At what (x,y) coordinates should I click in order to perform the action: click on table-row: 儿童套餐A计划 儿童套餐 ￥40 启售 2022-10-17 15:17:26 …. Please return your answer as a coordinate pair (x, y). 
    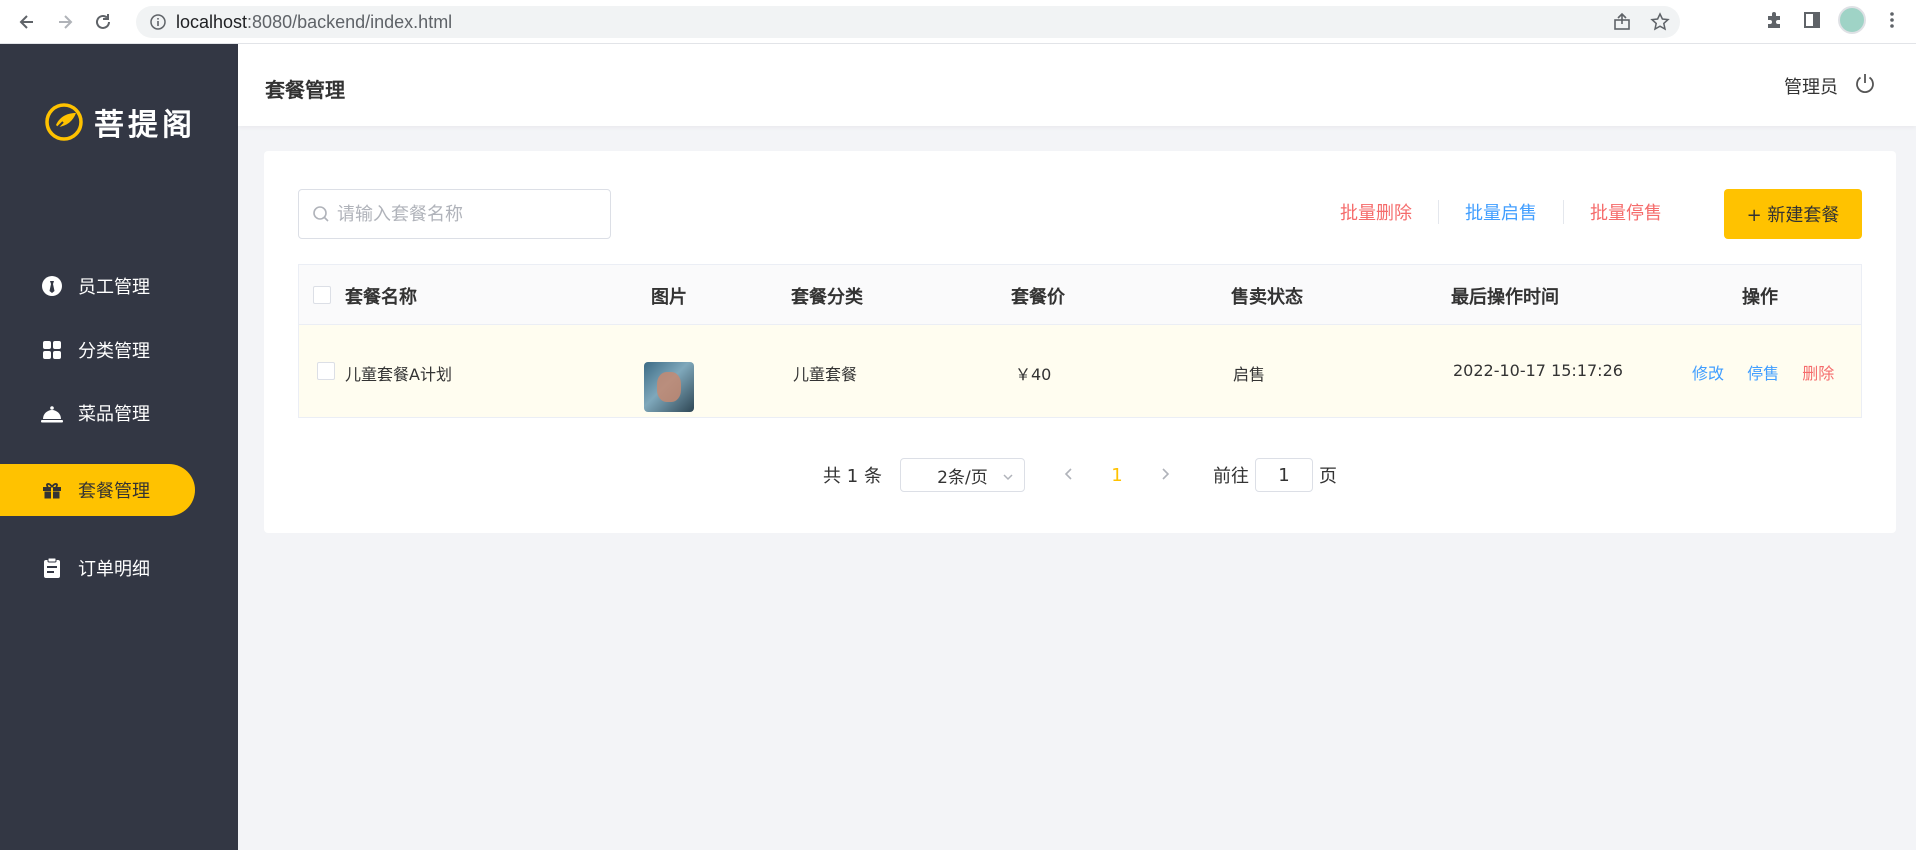
    Looking at the image, I should click on (1080, 371).